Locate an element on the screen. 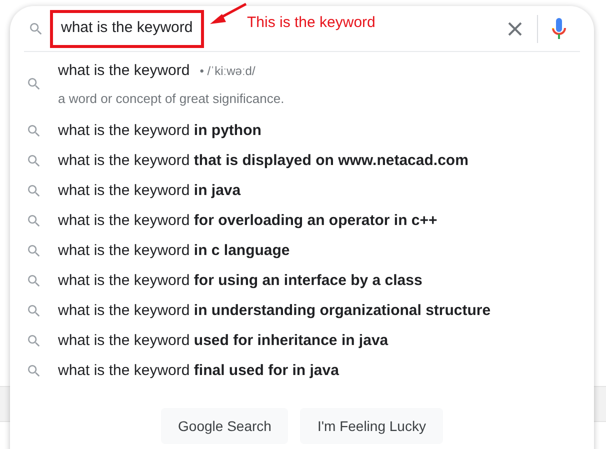  annotation-text: This is the keyword is located at coordinates (311, 23).